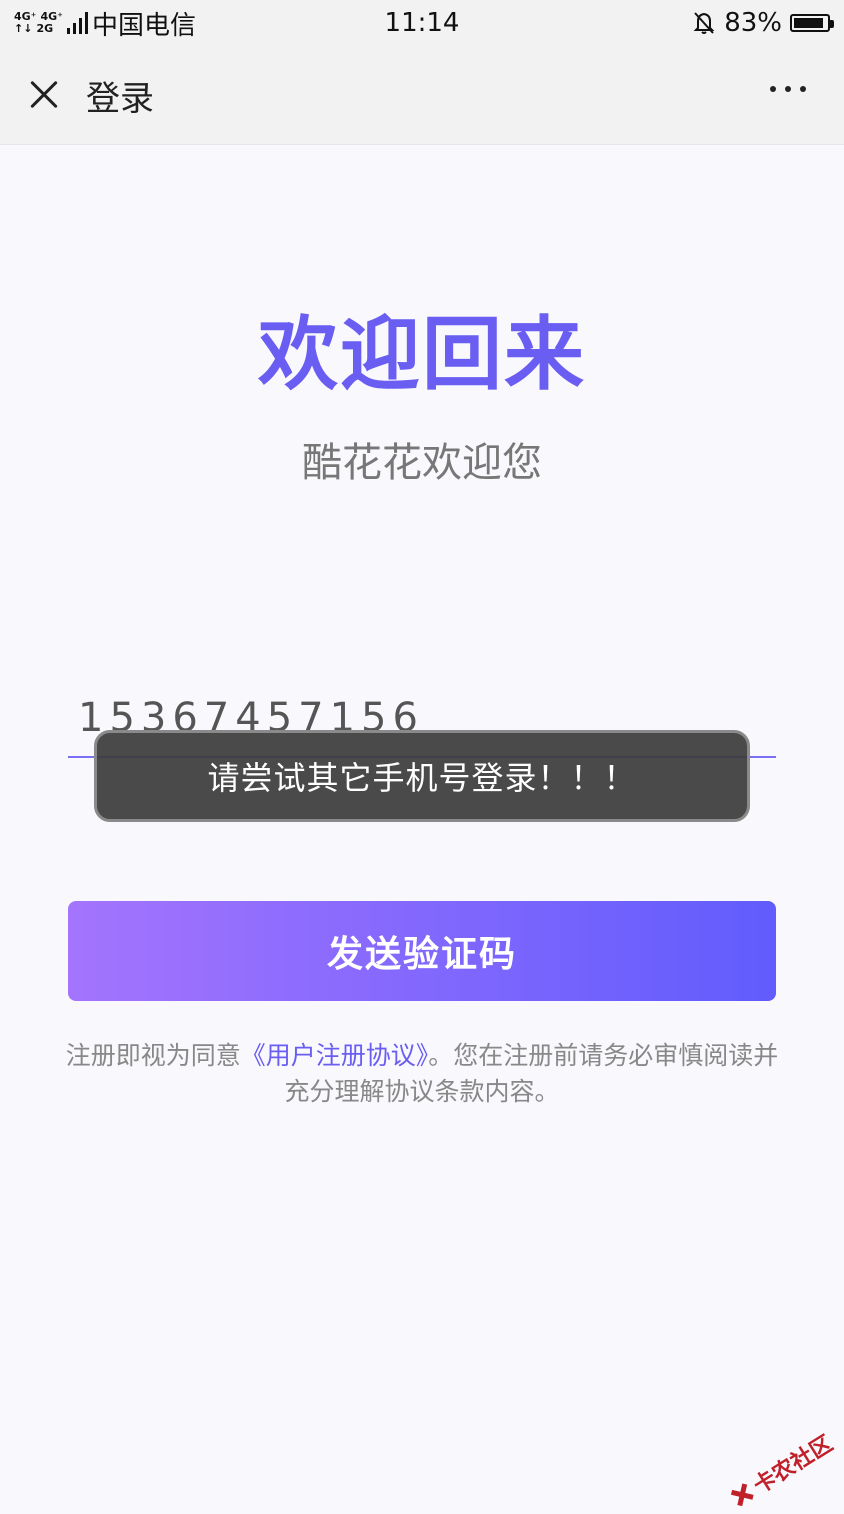 The image size is (844, 1514). I want to click on status-bar-left: 4G⁺ 4G⁺ ↑↓ 2G 中国电信, so click(98, 23).